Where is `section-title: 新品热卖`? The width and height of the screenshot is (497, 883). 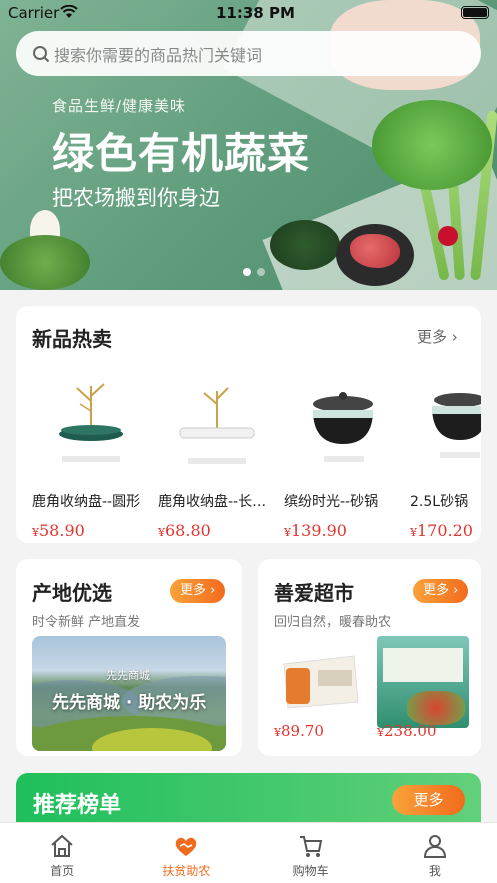 section-title: 新品热卖 is located at coordinates (72, 339).